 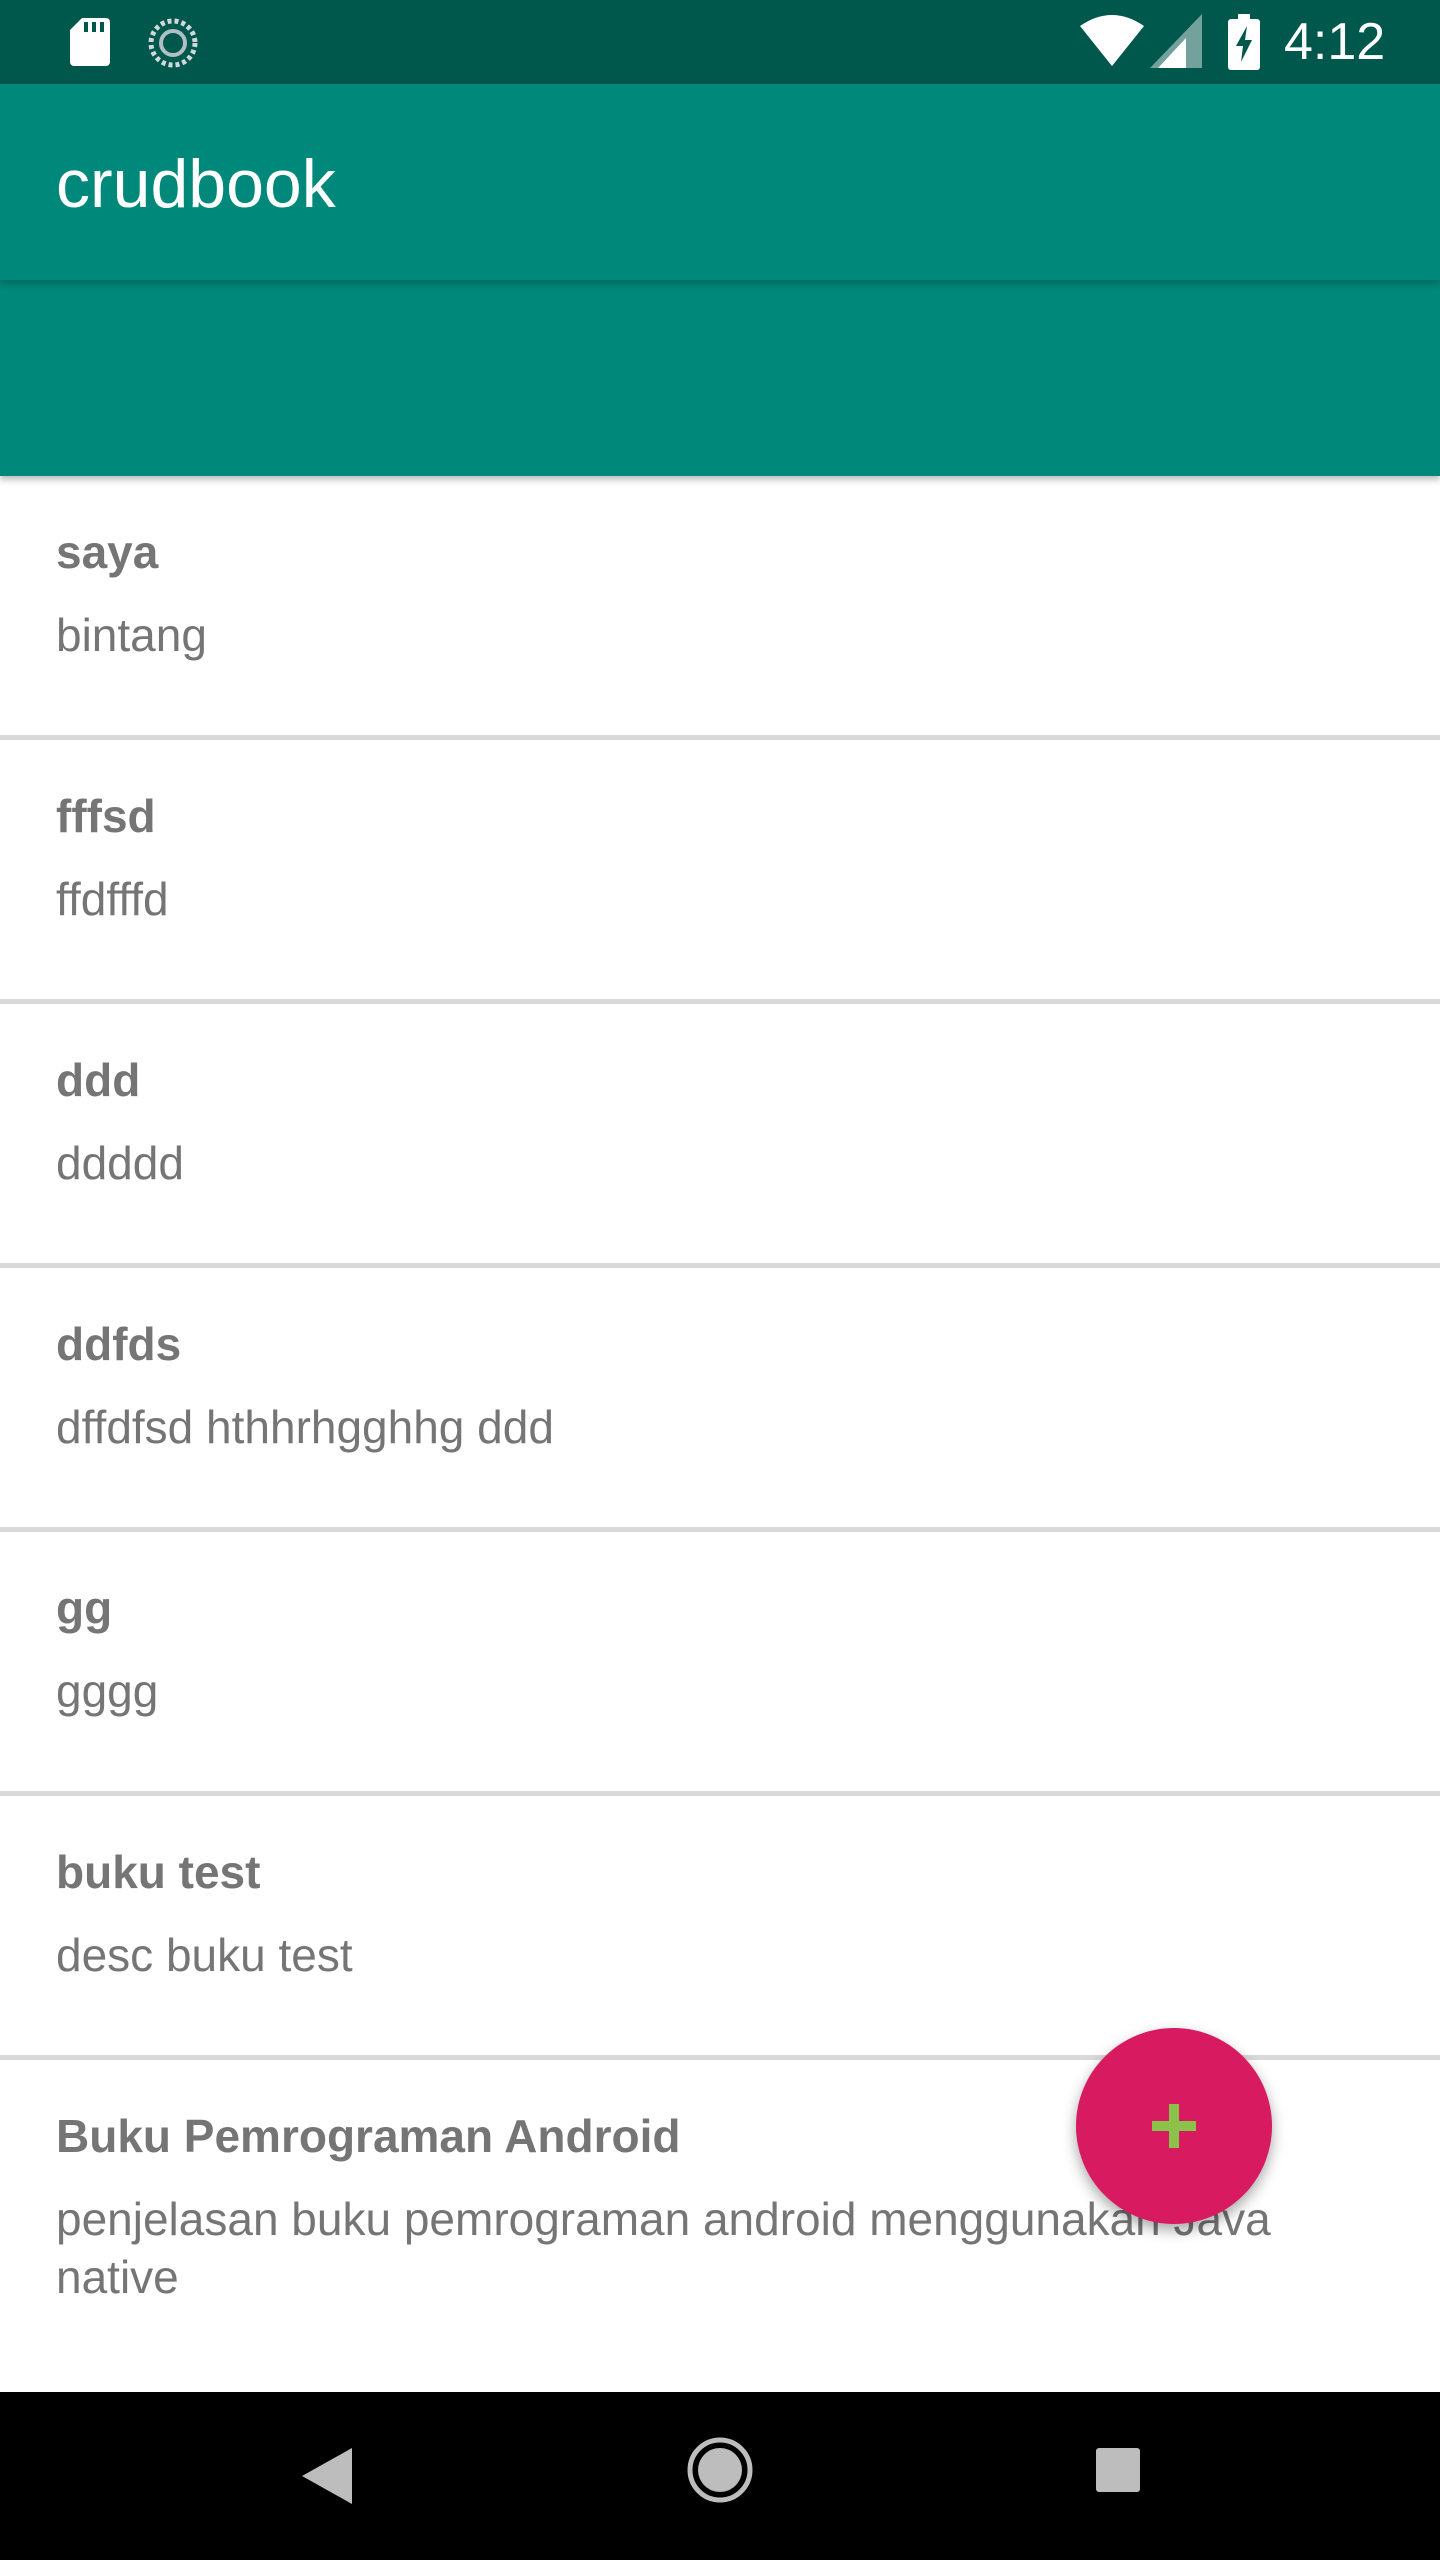 What do you see at coordinates (720, 1136) in the screenshot?
I see `book-list-item: ddd ddddd` at bounding box center [720, 1136].